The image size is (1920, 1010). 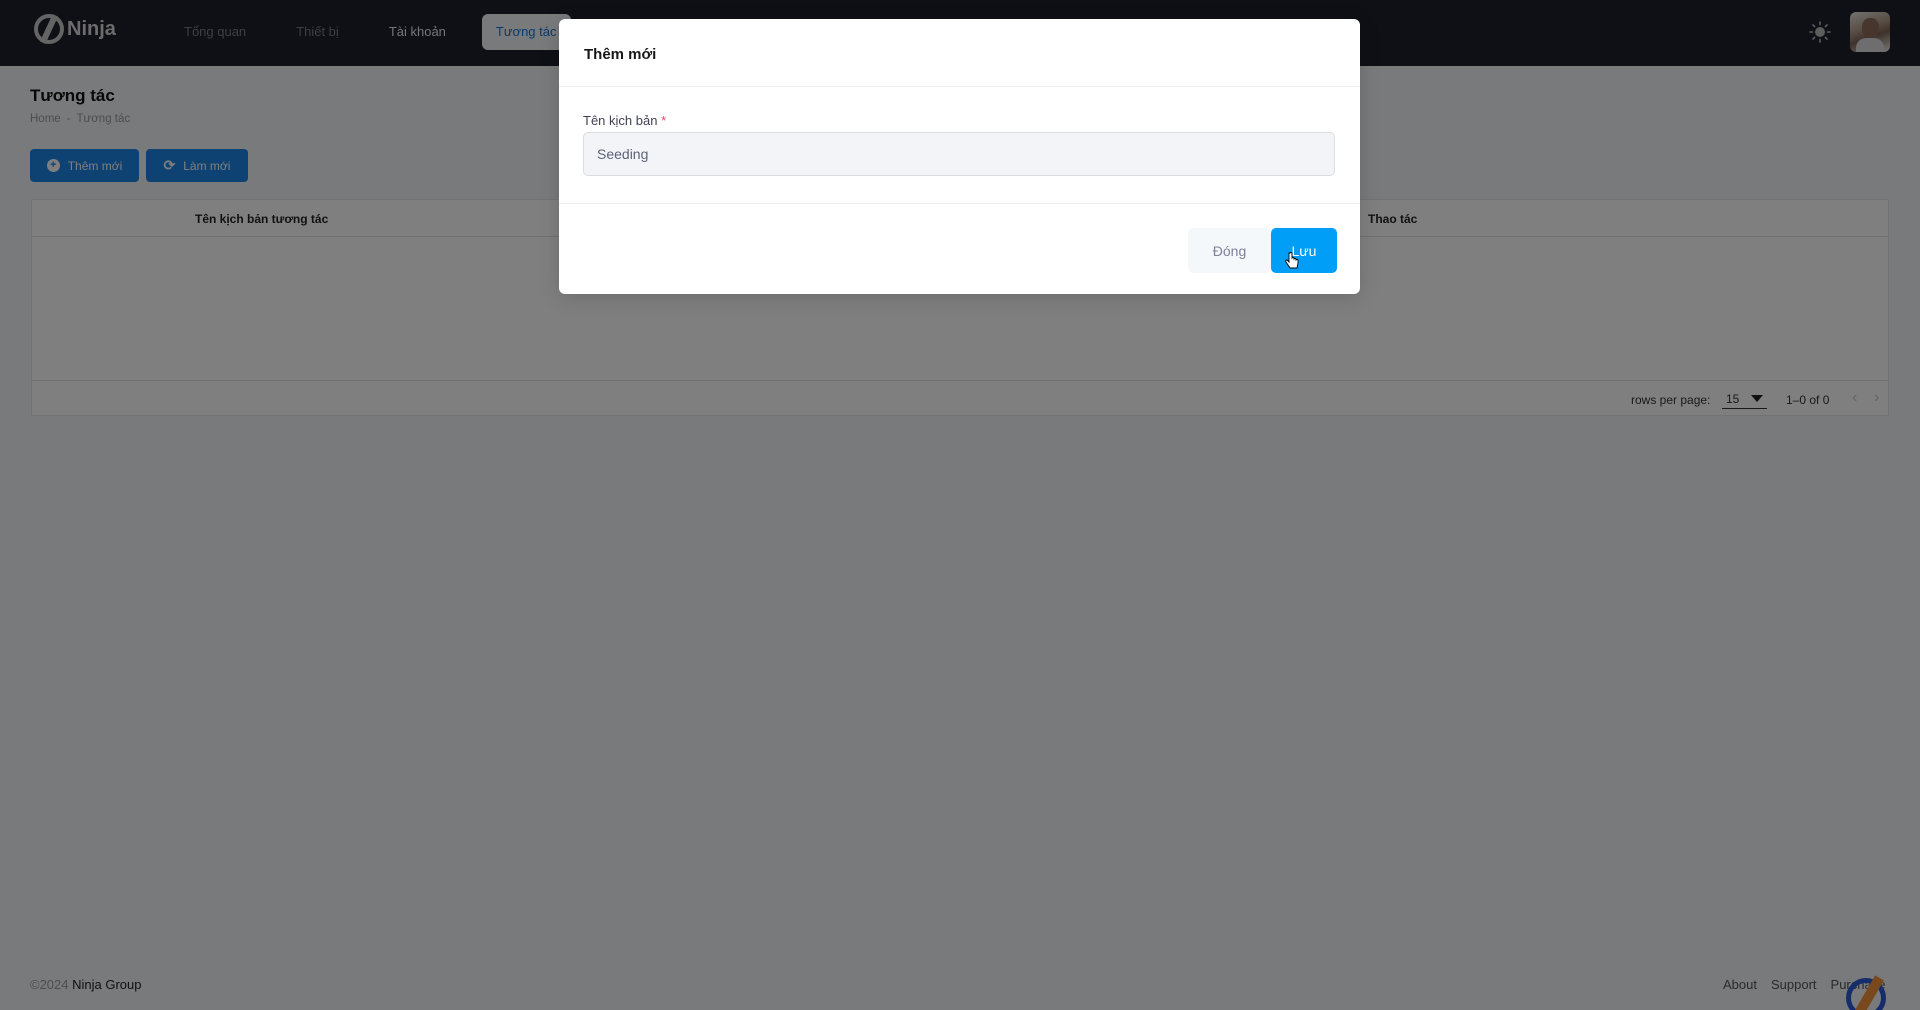 What do you see at coordinates (664, 120) in the screenshot?
I see `required-mark: *` at bounding box center [664, 120].